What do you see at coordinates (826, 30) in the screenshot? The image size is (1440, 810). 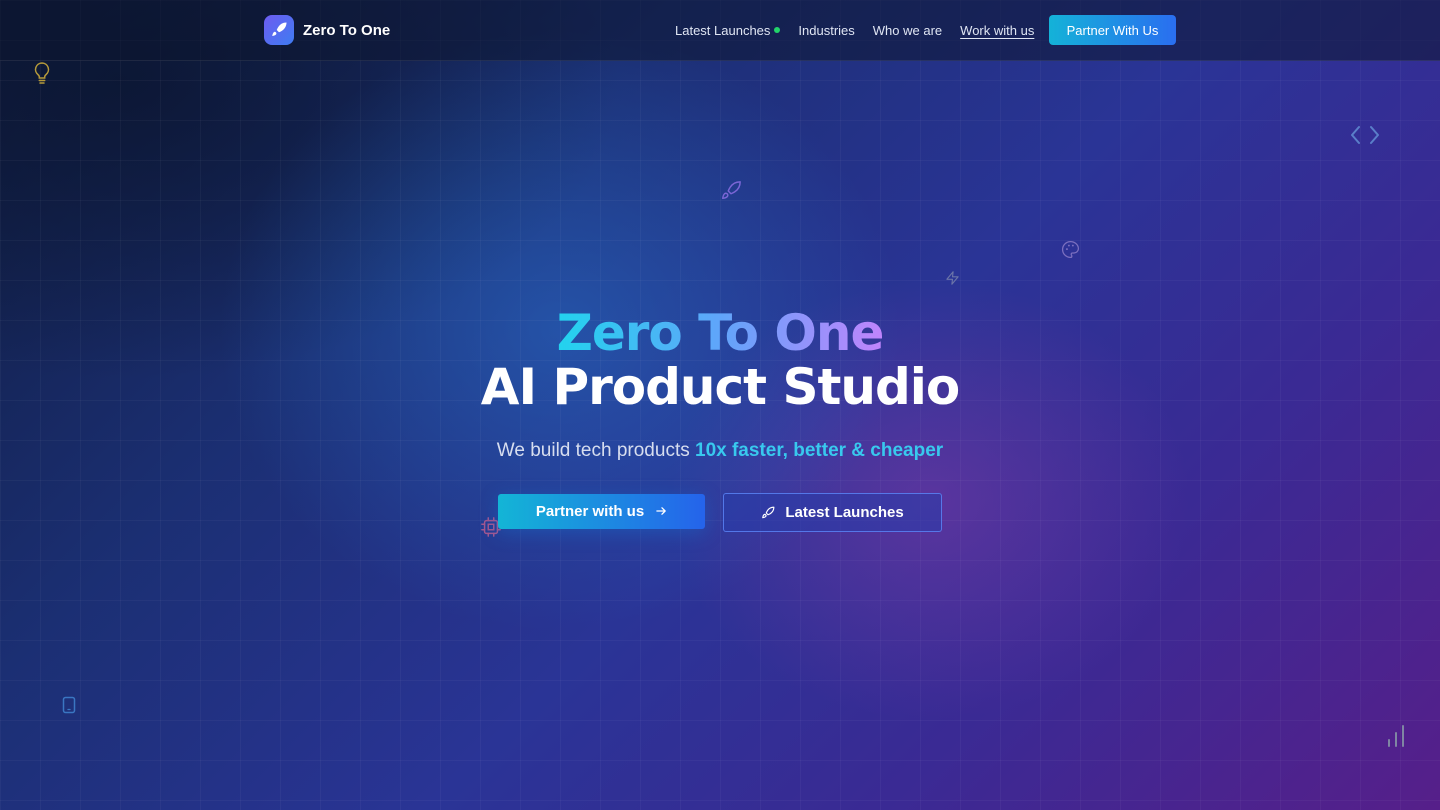 I see `nav-item-industries: Industries` at bounding box center [826, 30].